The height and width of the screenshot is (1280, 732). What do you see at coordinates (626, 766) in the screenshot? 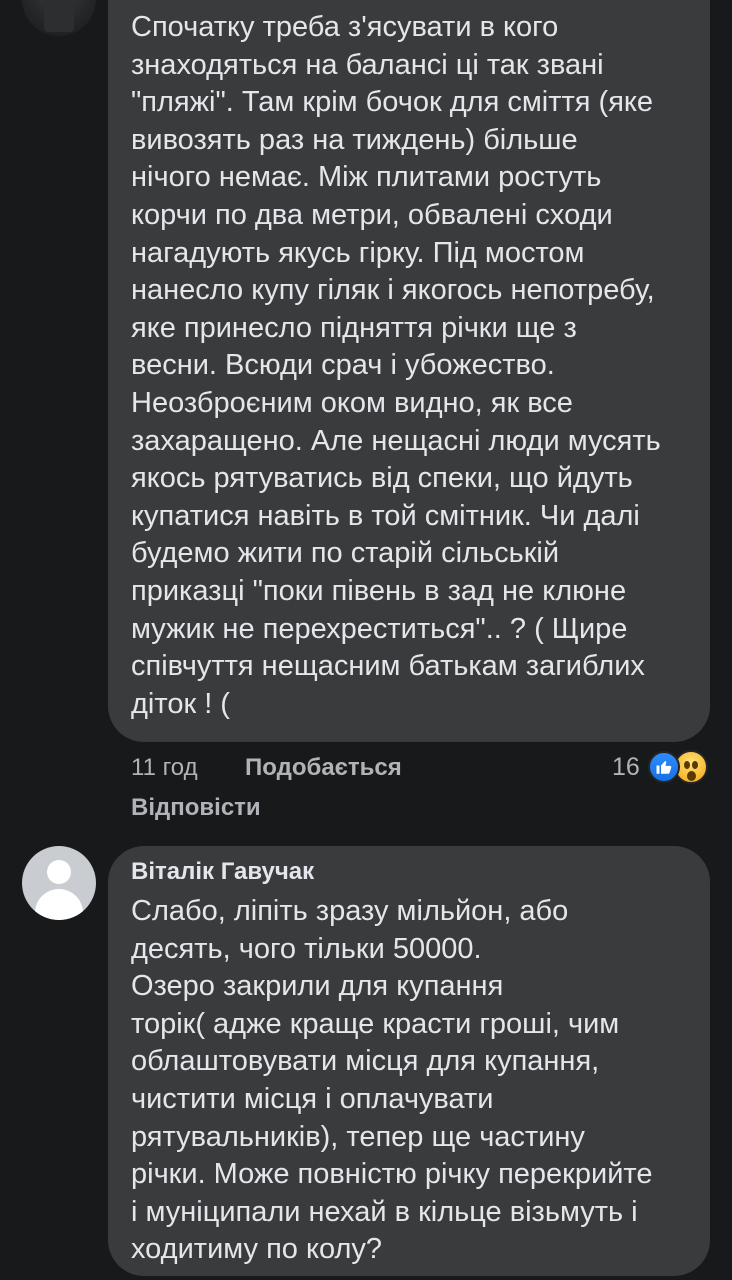
I see `reaction-count: 16` at bounding box center [626, 766].